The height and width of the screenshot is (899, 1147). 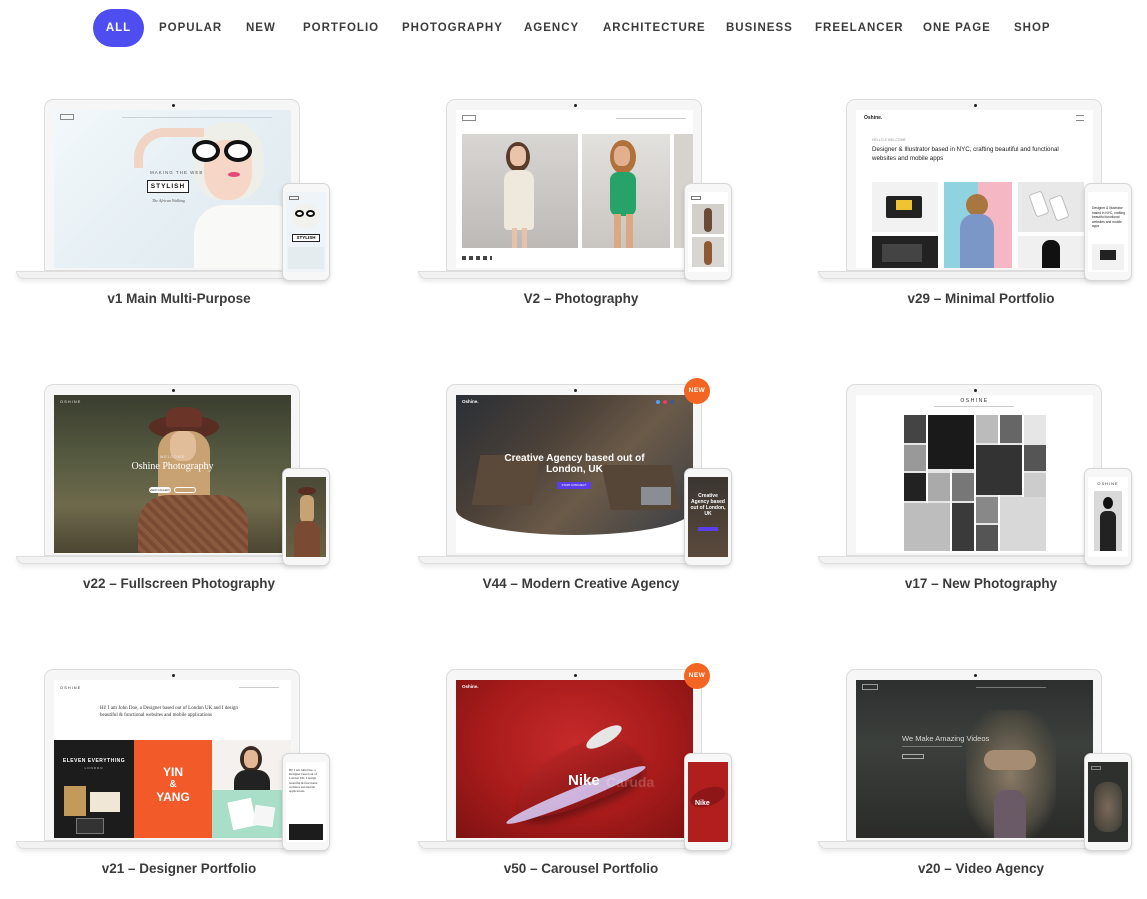 I want to click on demo-title: V44 – Modern Creative Agency, so click(x=581, y=583).